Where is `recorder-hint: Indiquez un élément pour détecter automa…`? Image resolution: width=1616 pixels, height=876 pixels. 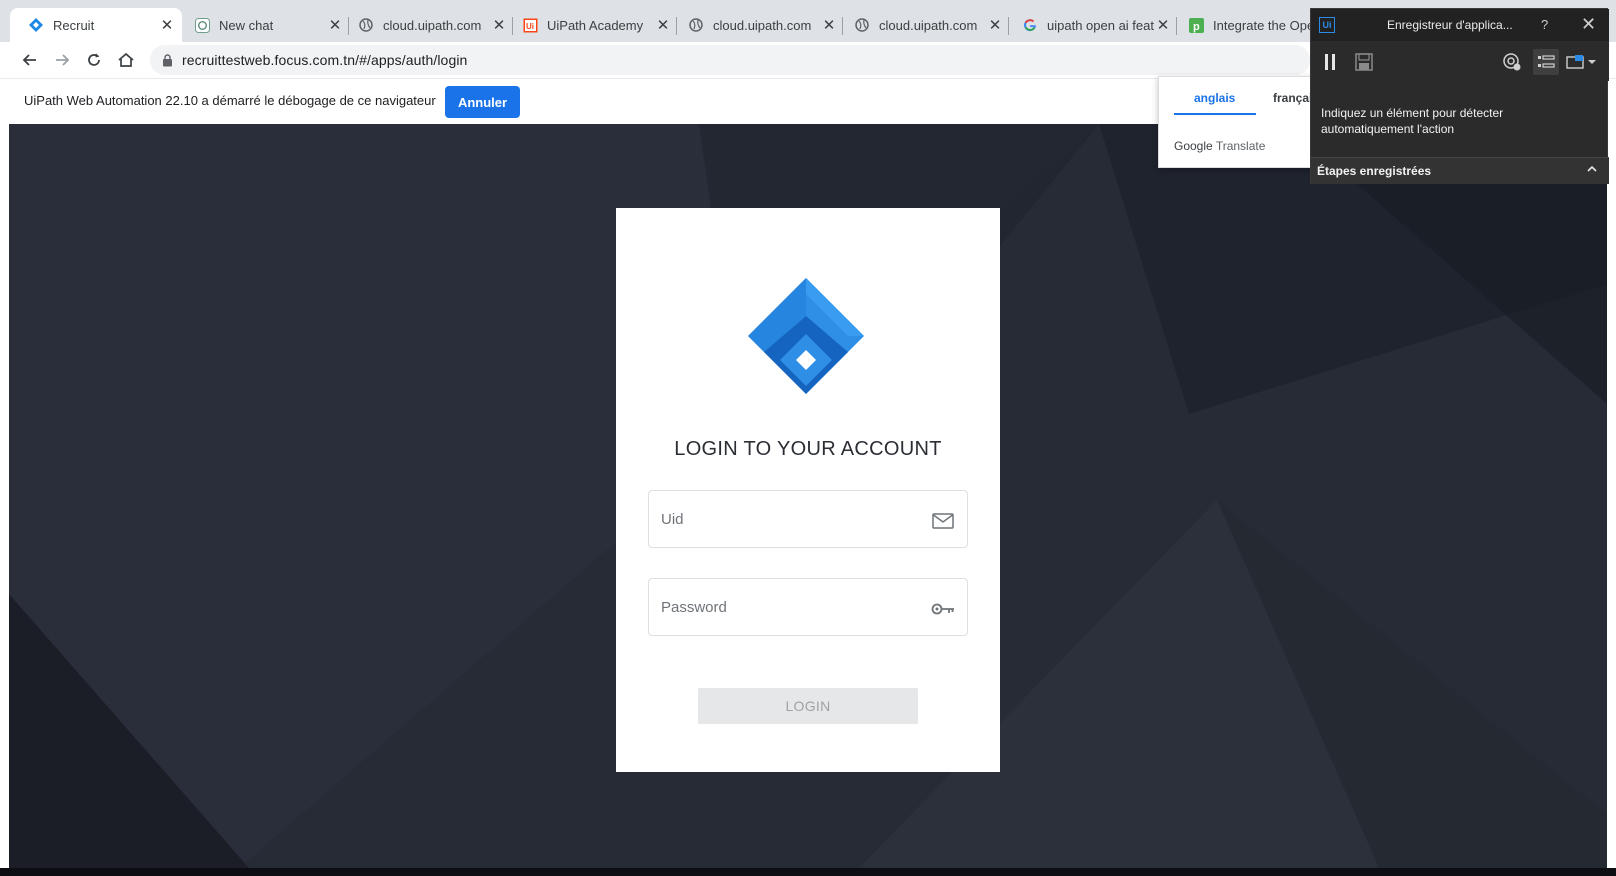 recorder-hint: Indiquez un élément pour détecter automa… is located at coordinates (1412, 121).